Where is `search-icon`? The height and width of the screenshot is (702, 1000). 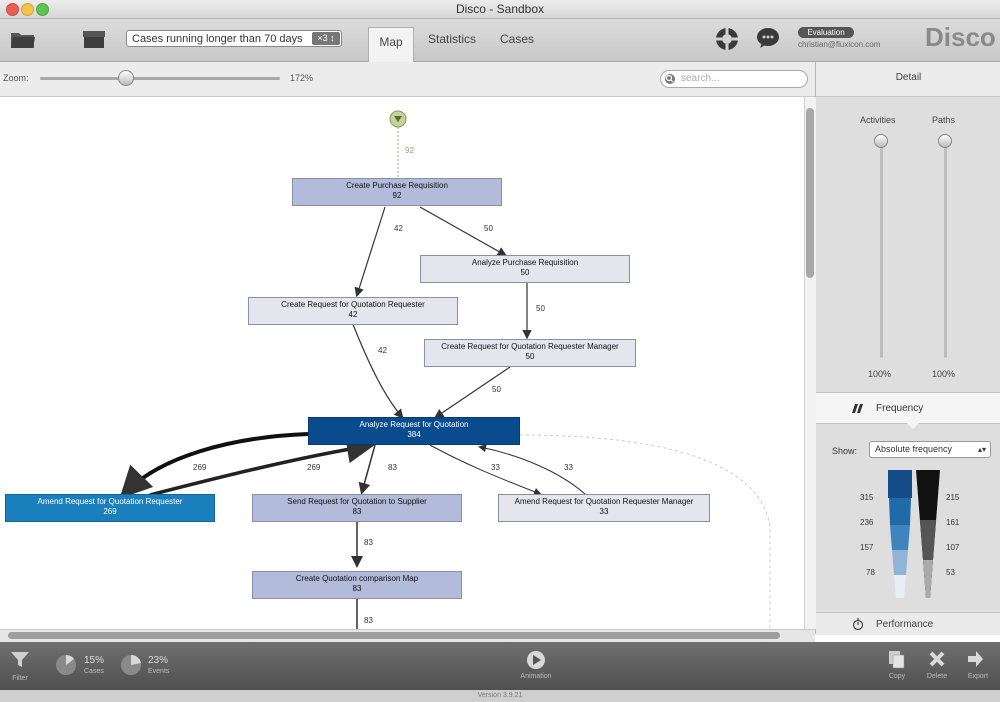
search-icon is located at coordinates (670, 79).